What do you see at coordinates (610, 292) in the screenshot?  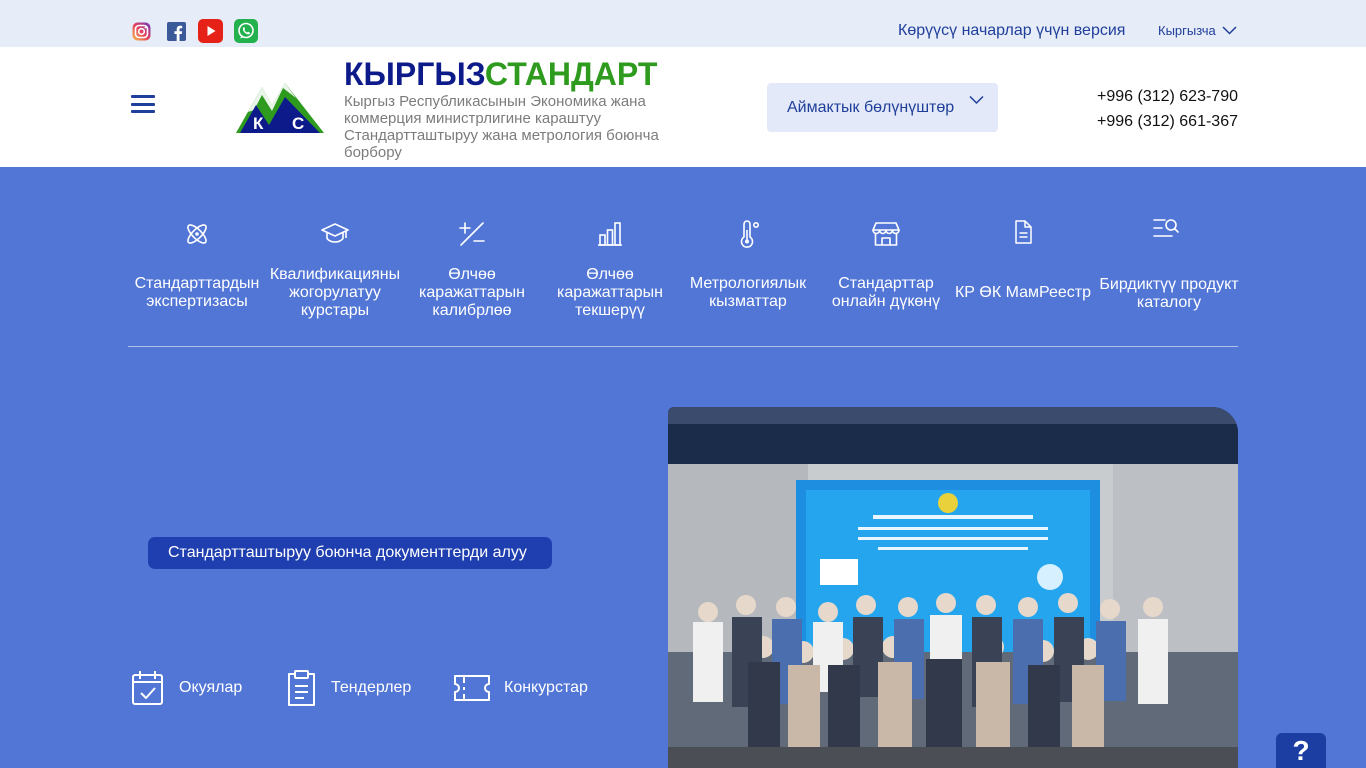 I see `service-label: Өлчөө каражаттарын текшерүү` at bounding box center [610, 292].